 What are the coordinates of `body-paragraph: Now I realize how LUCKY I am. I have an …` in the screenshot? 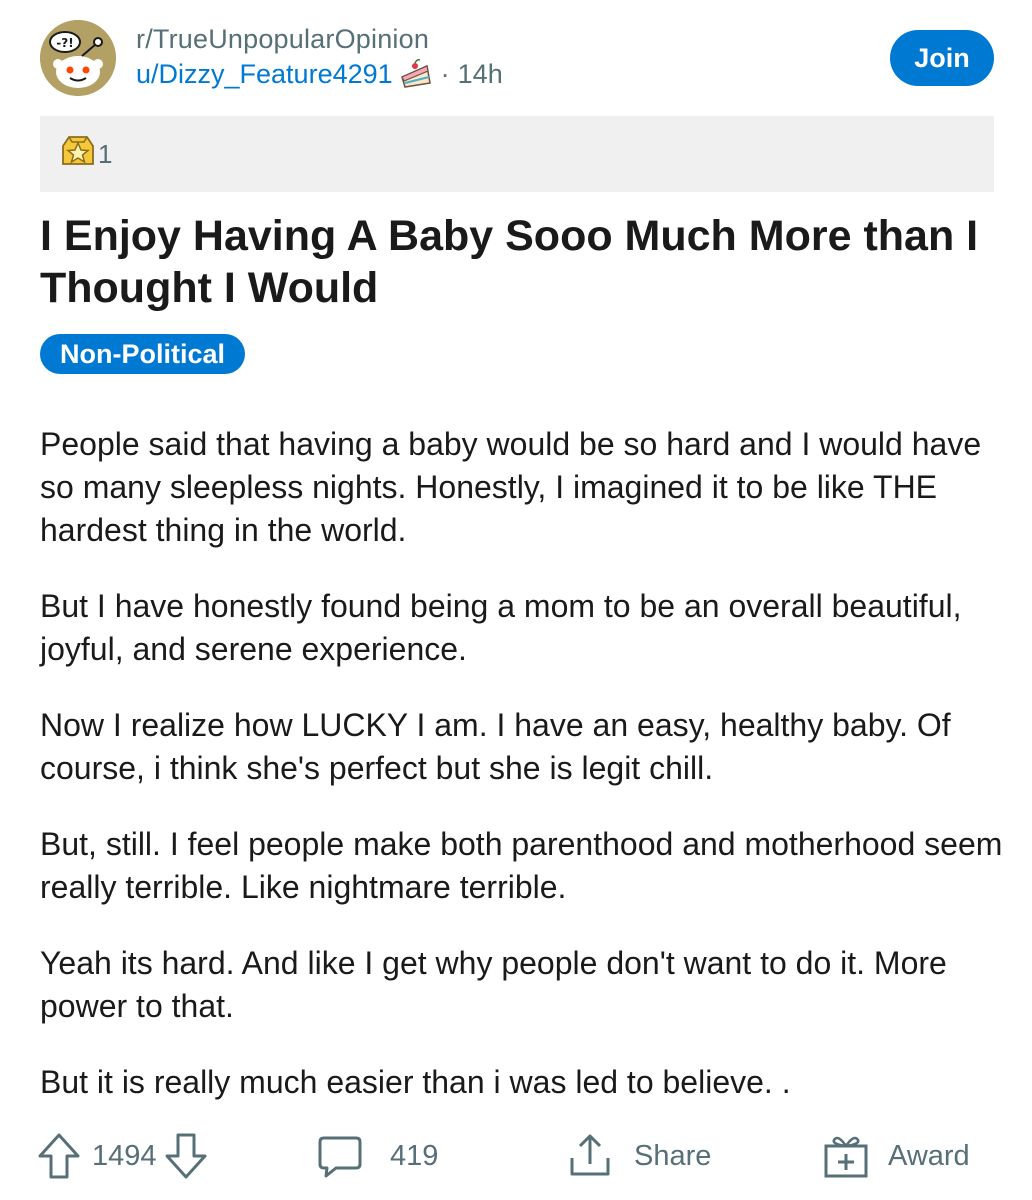 It's located at (495, 746).